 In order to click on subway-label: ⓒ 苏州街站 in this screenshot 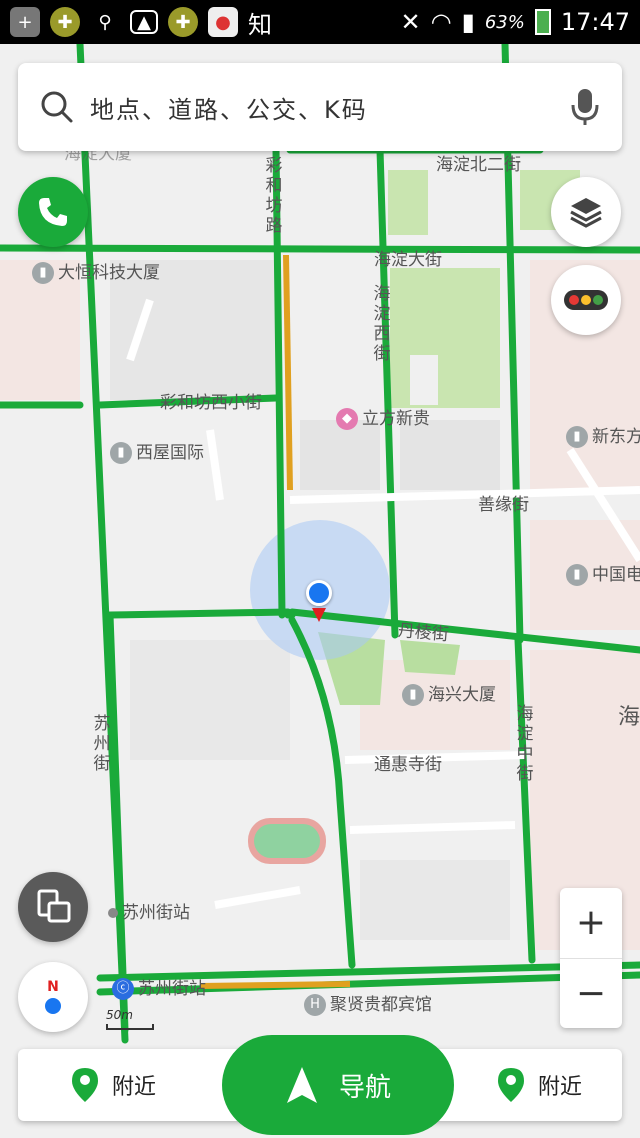, I will do `click(159, 987)`.